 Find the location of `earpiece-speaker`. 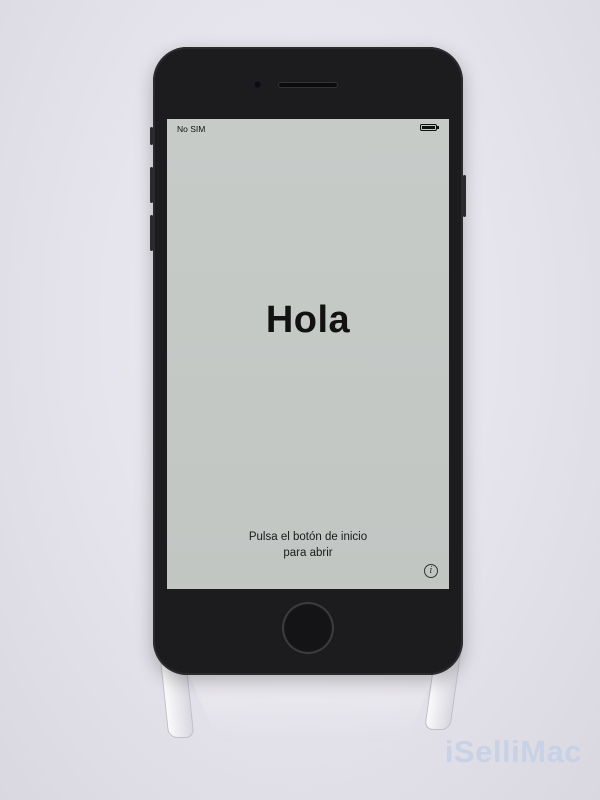

earpiece-speaker is located at coordinates (308, 85).